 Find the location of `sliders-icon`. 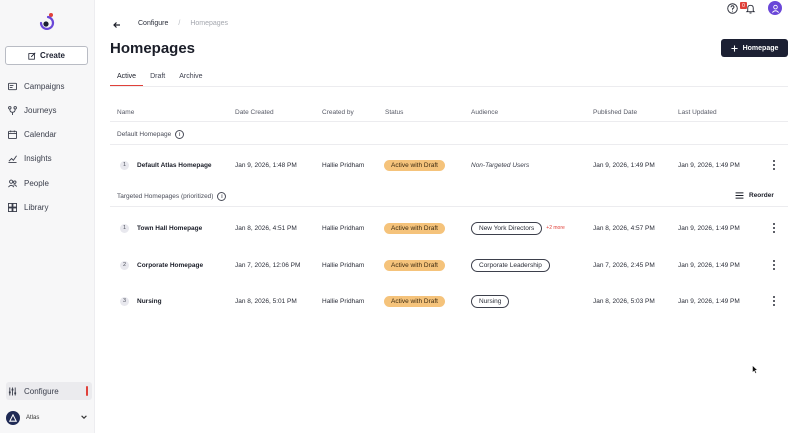

sliders-icon is located at coordinates (12, 391).